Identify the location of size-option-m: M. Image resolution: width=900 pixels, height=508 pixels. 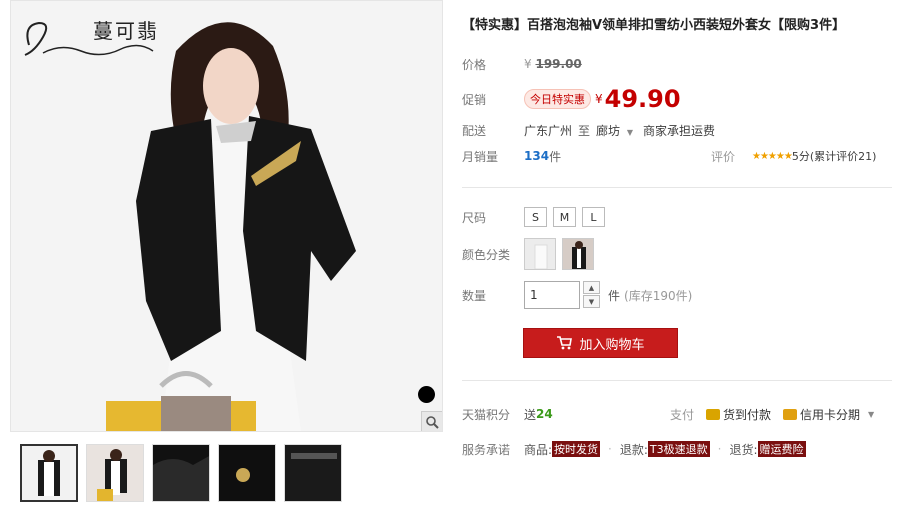
(564, 217).